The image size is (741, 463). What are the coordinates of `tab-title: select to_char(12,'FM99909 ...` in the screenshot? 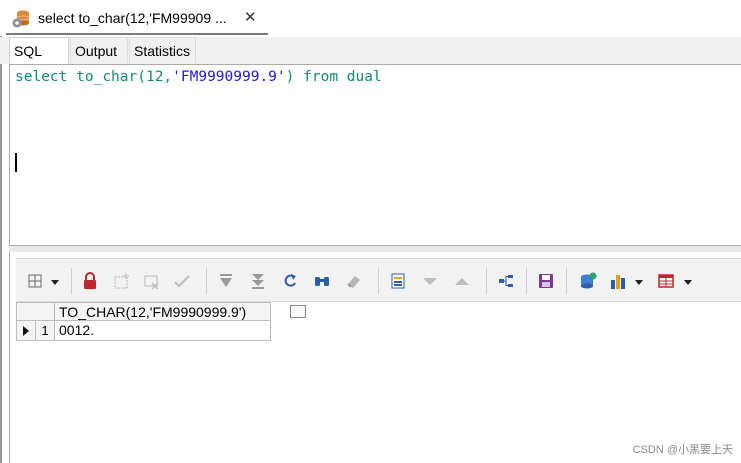 It's located at (132, 18).